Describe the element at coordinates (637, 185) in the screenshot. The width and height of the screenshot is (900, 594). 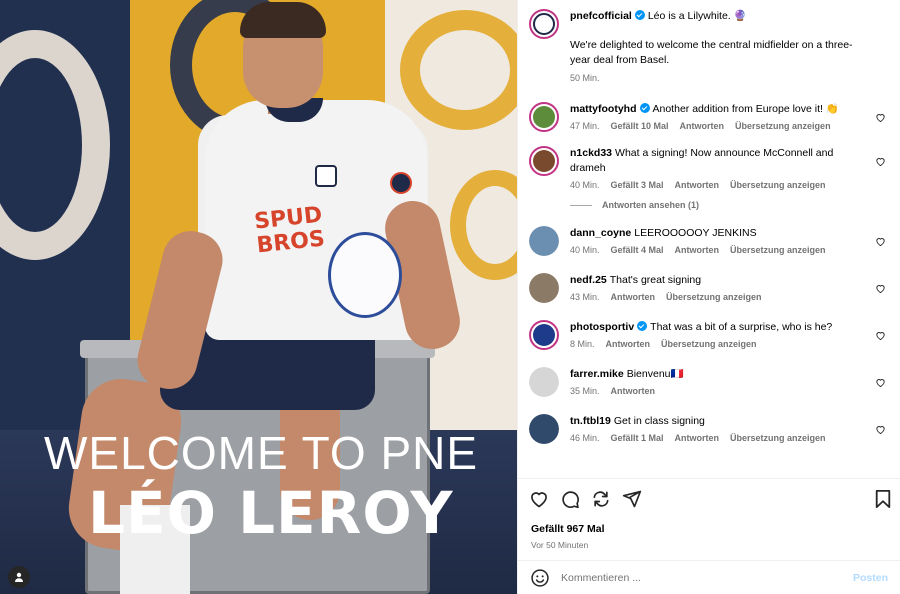
I see `comment-likes: Gefällt 3 Mal` at that location.